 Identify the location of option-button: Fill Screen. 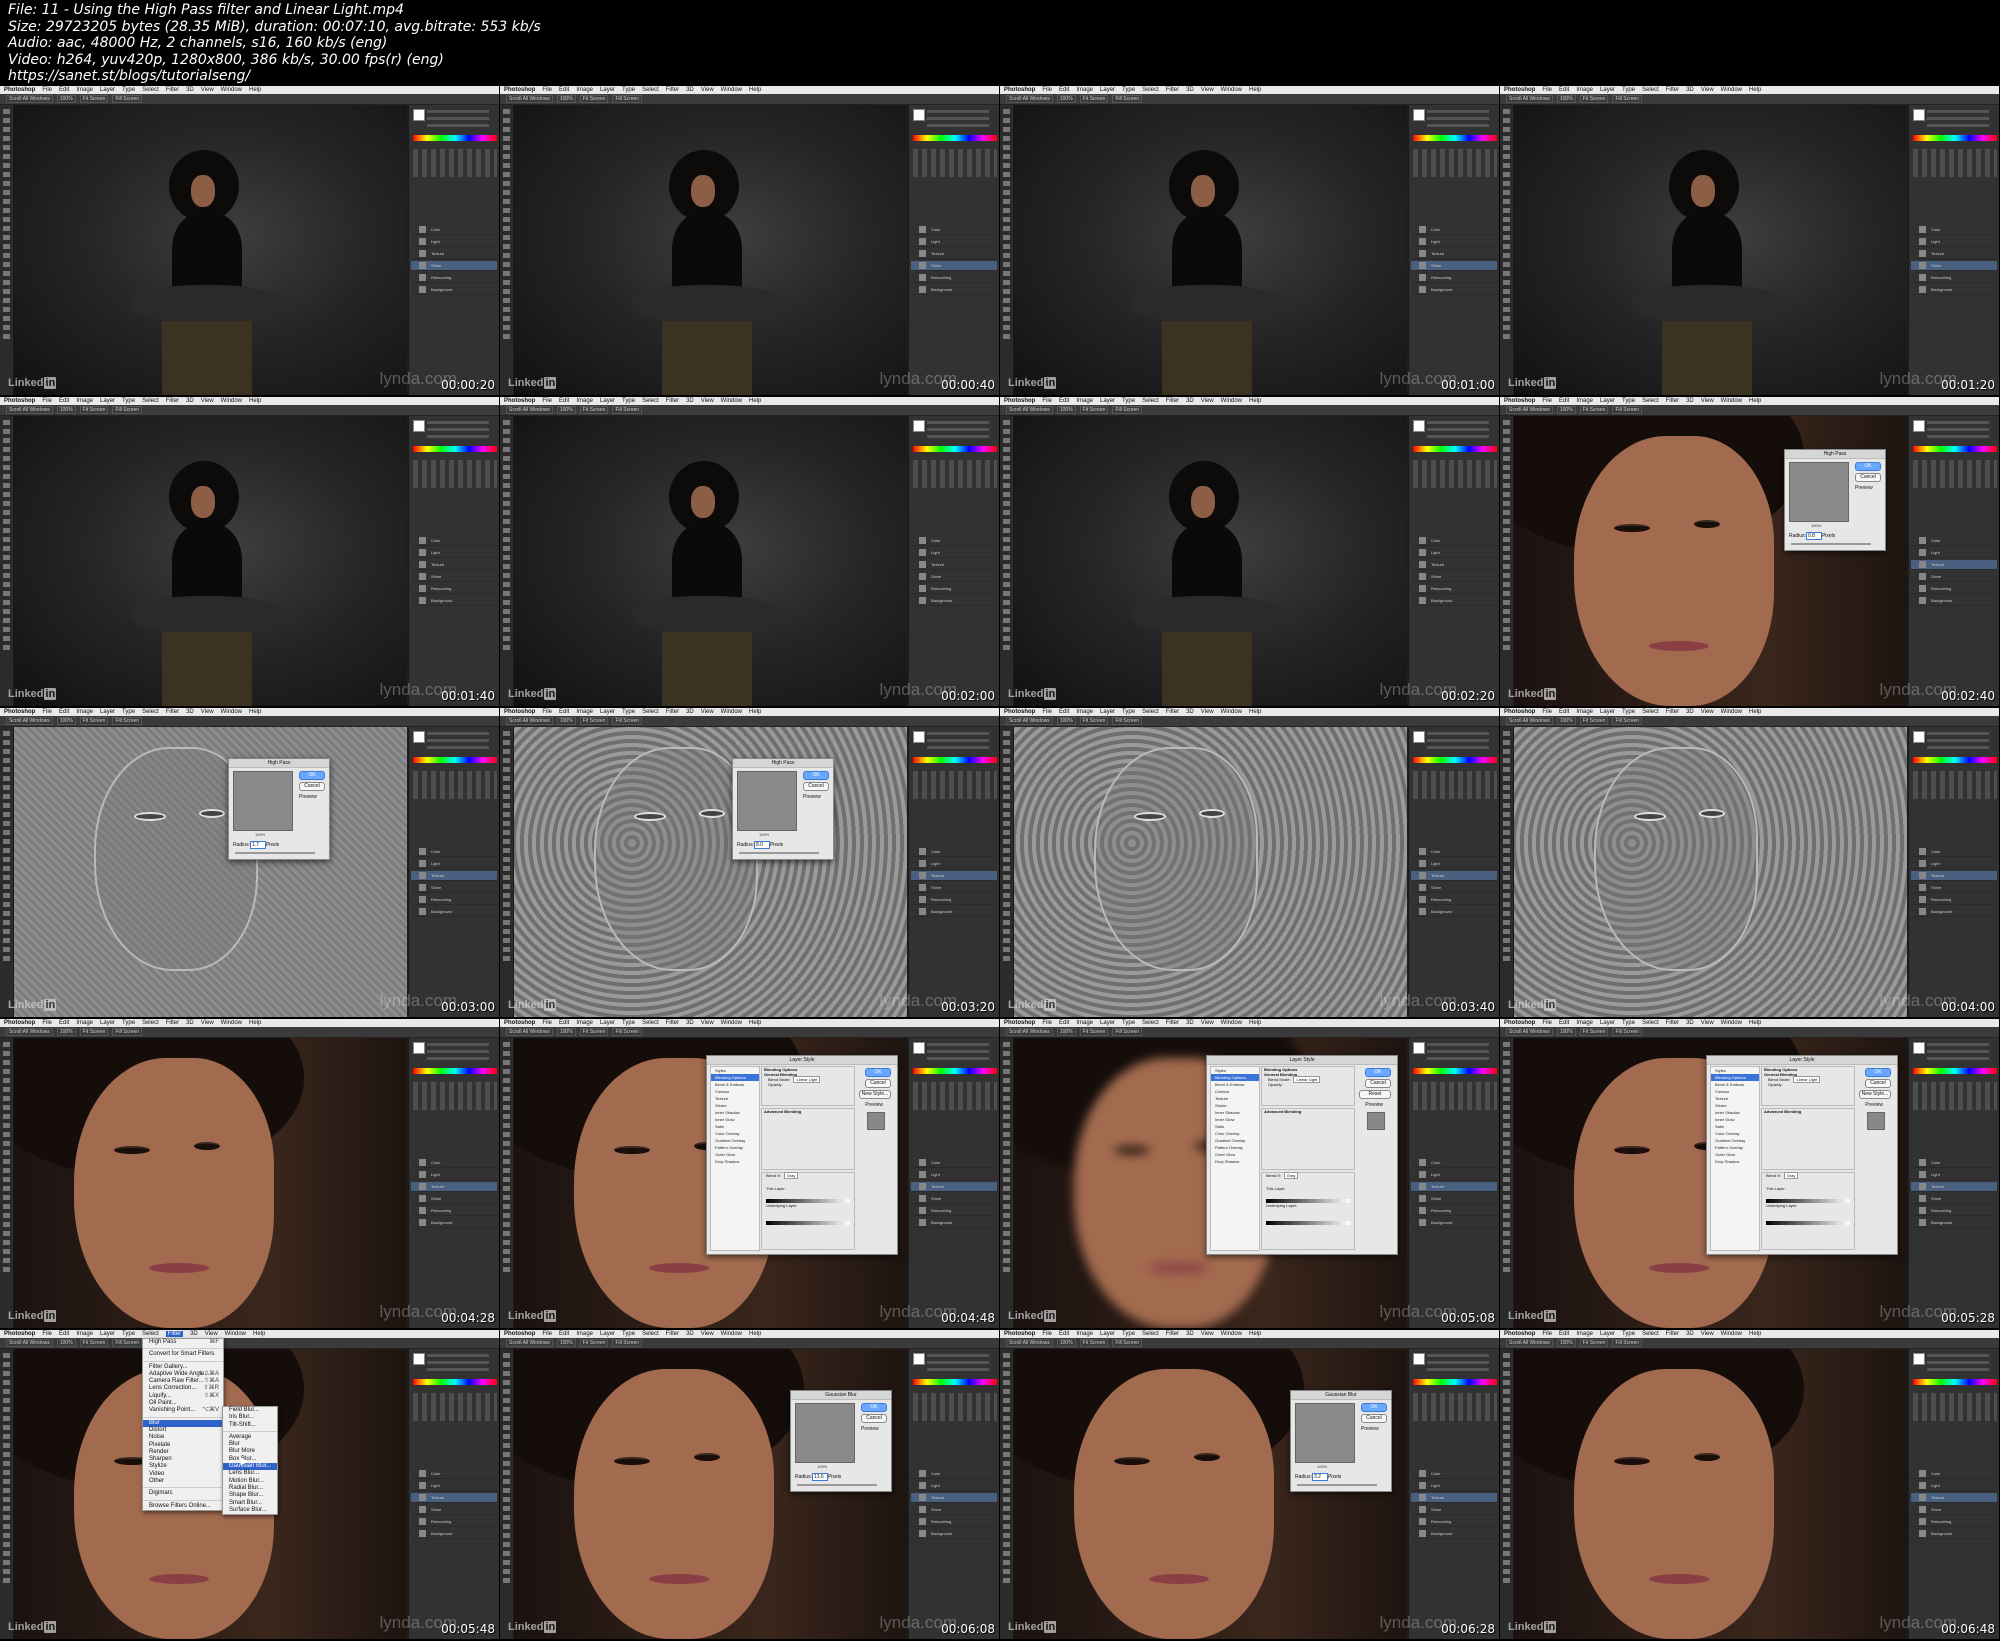
(127, 99).